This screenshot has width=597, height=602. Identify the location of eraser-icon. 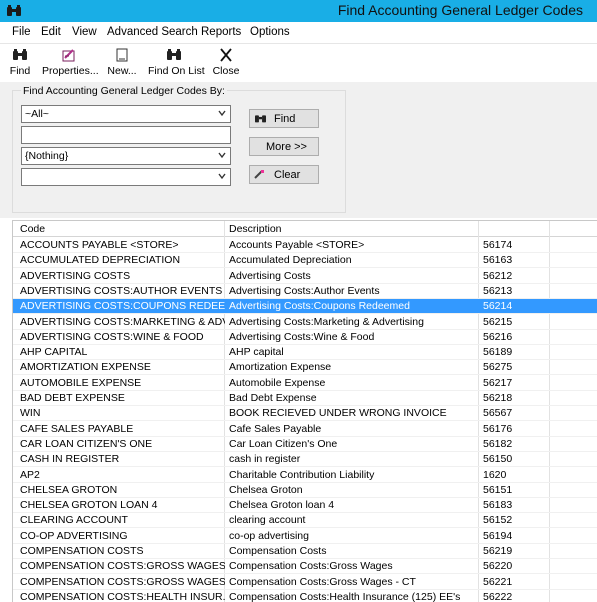
(259, 174).